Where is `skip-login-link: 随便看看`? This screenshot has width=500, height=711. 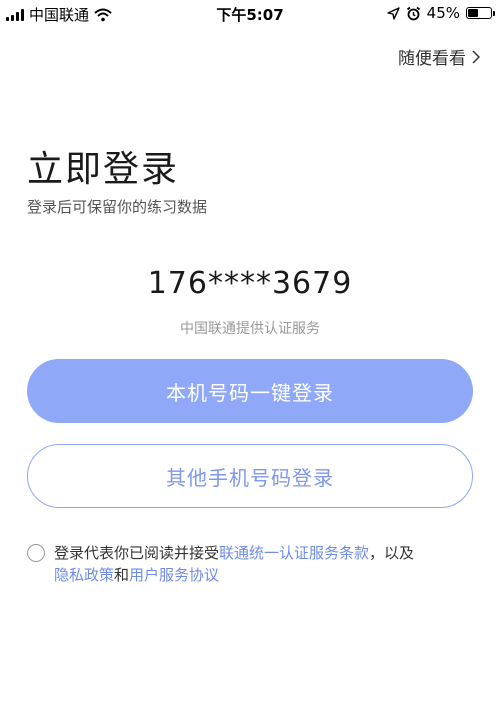
skip-login-link: 随便看看 is located at coordinates (439, 56).